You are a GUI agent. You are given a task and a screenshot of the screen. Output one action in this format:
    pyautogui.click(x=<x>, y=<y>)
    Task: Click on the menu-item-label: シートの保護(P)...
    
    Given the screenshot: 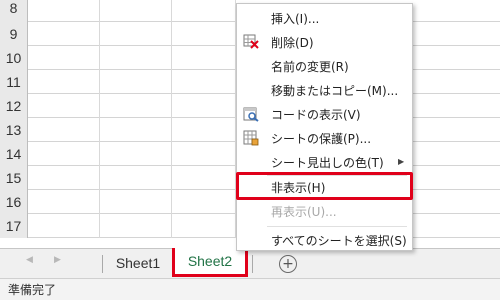 What is the action you would take?
    pyautogui.click(x=321, y=138)
    